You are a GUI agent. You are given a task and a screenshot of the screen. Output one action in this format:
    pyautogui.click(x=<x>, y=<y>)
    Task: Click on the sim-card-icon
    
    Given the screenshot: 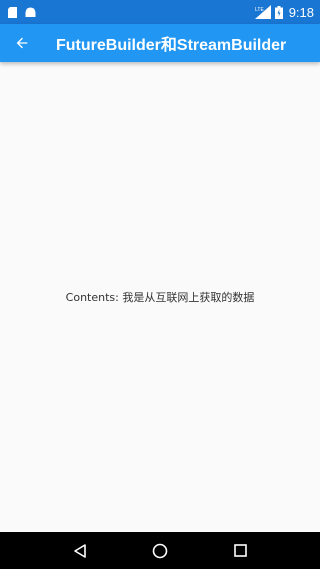 What is the action you would take?
    pyautogui.click(x=12, y=12)
    